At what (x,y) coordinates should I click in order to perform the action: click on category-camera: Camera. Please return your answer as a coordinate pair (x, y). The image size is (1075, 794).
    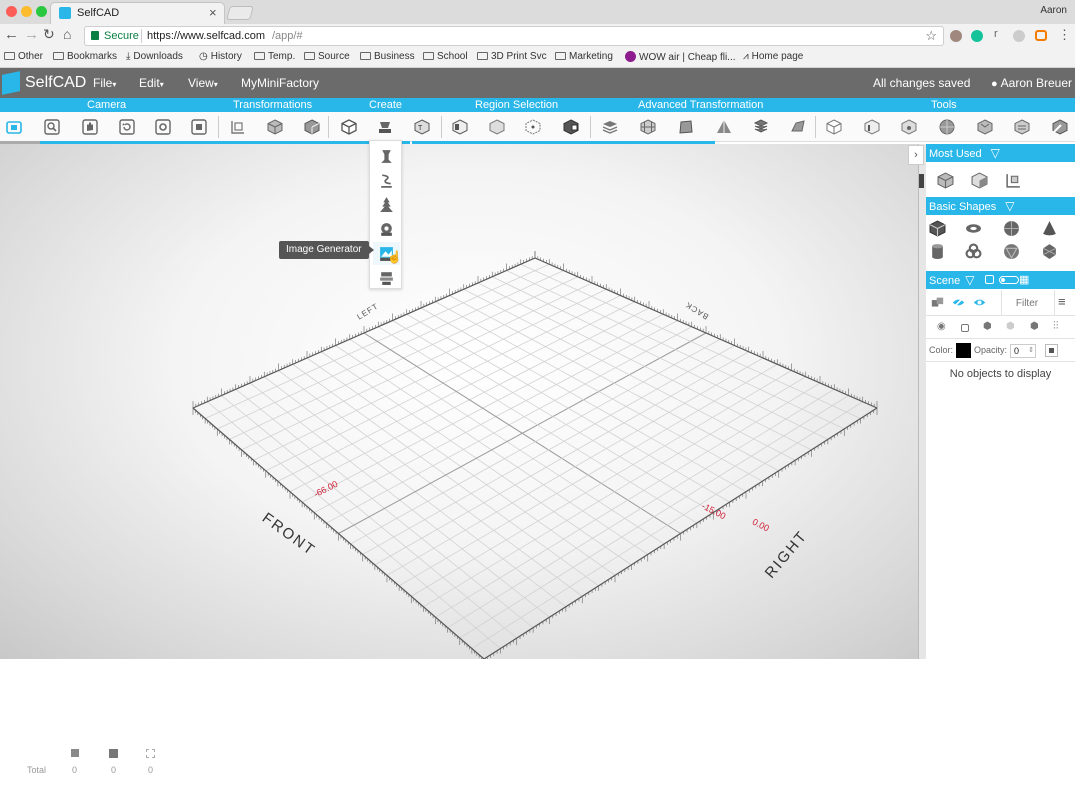
    Looking at the image, I should click on (106, 105).